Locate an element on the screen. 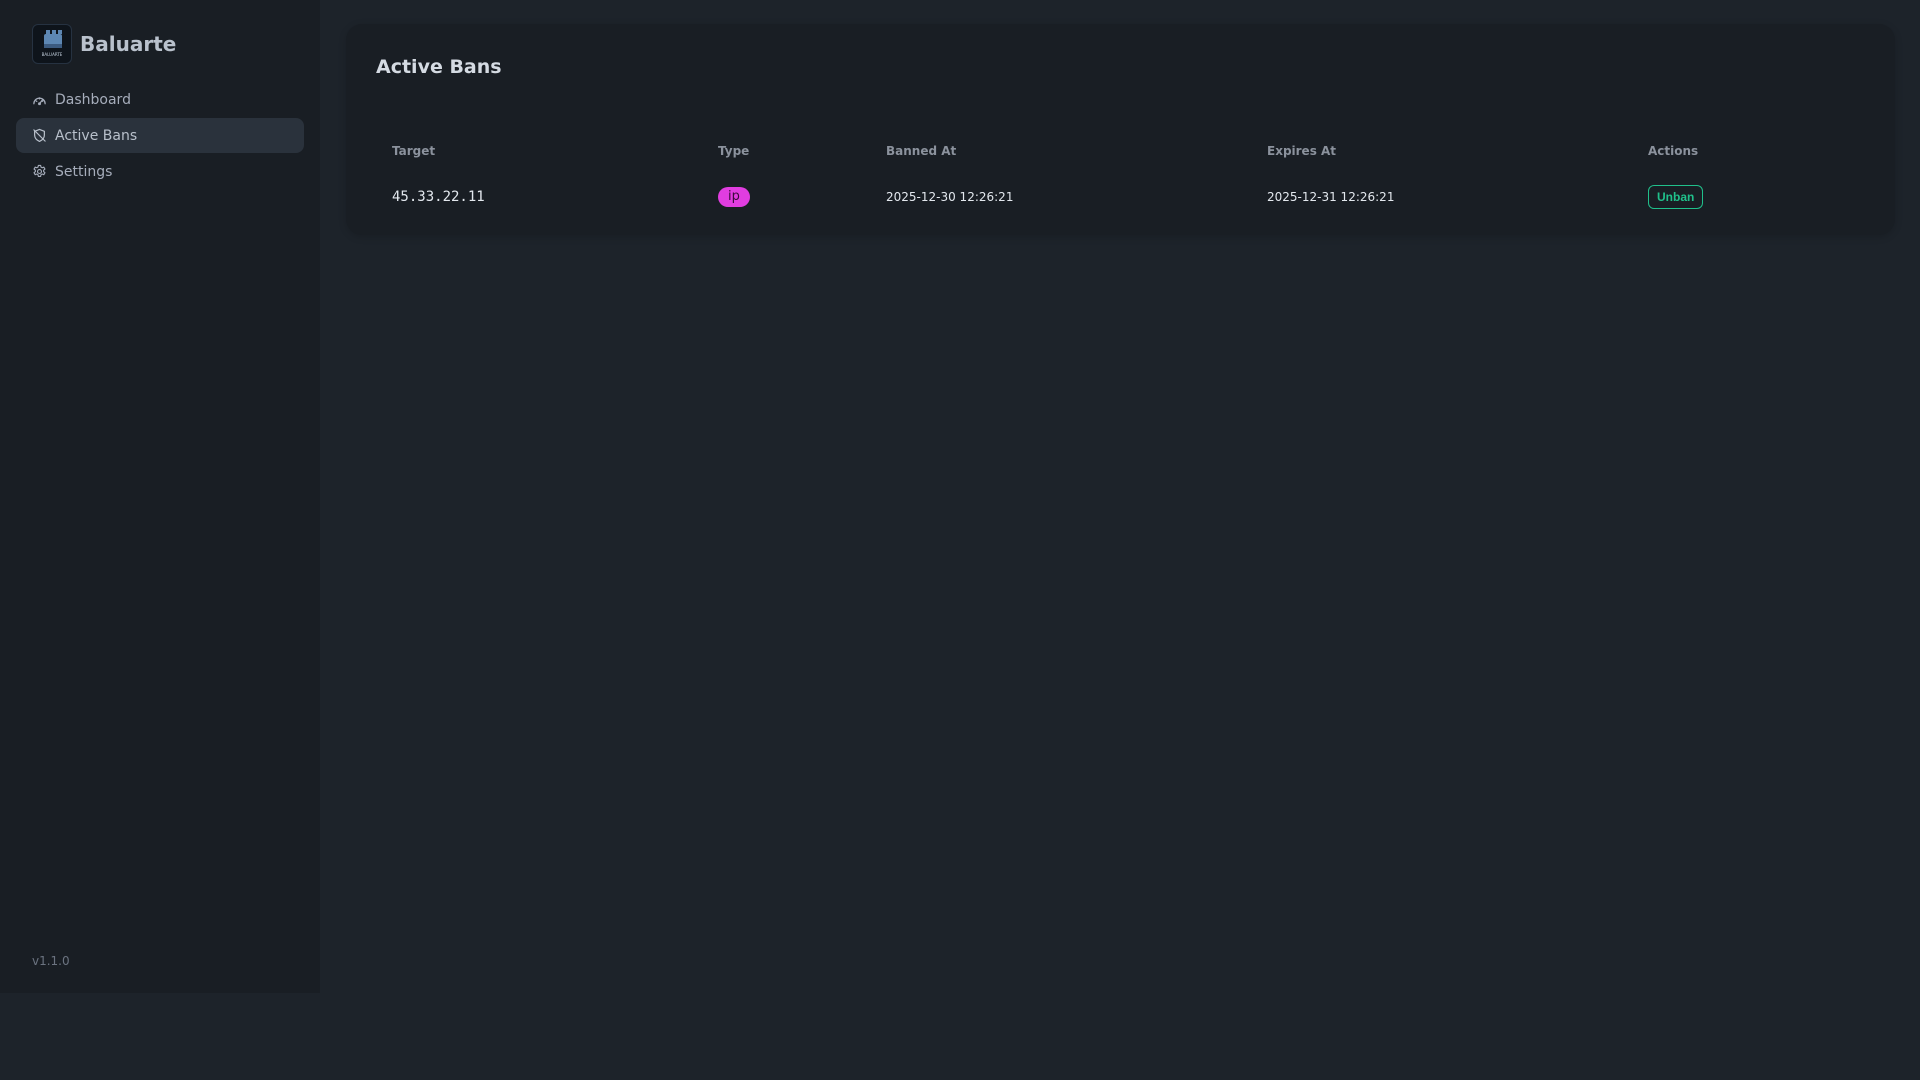  sidebar-nav: Dashboard Active Bans Settings is located at coordinates (160, 136).